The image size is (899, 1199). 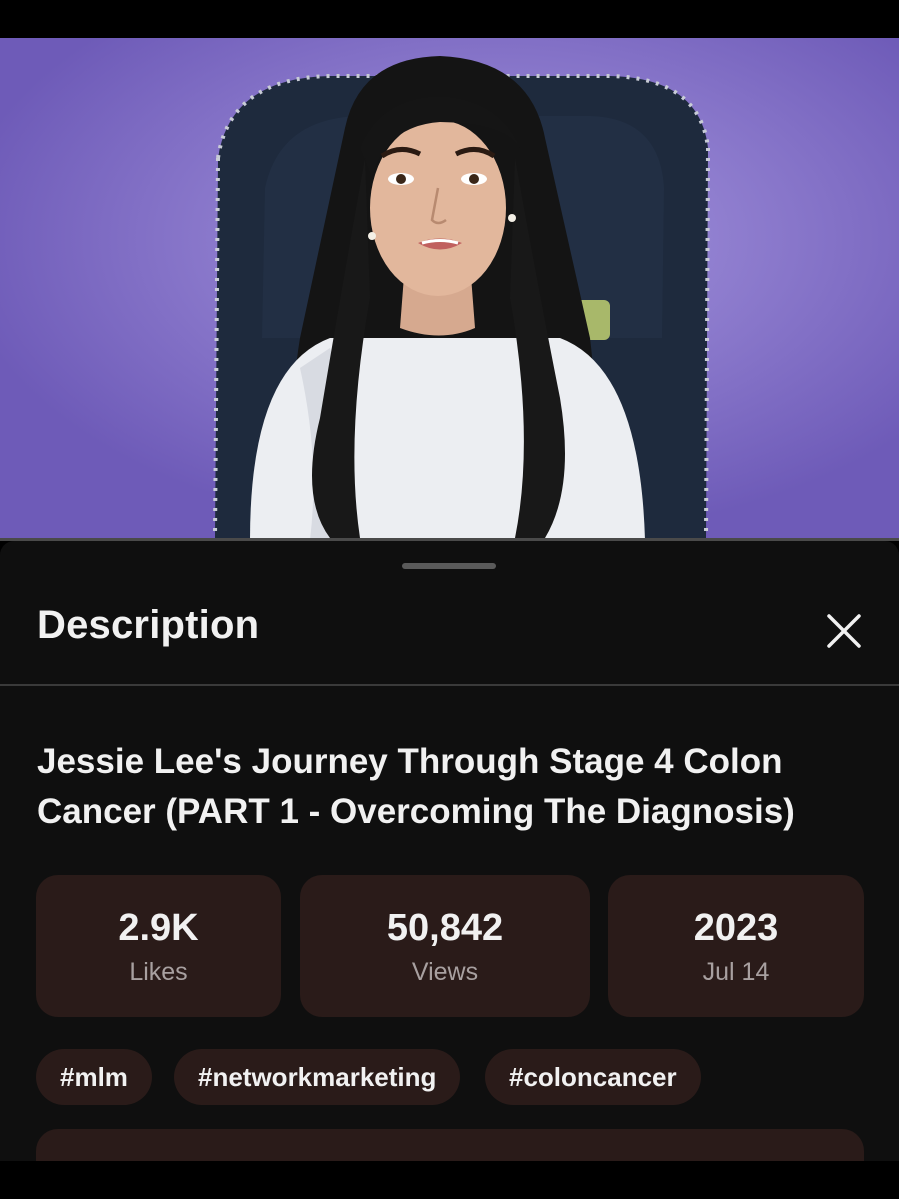 I want to click on upload-date: Jul 14, so click(x=736, y=971).